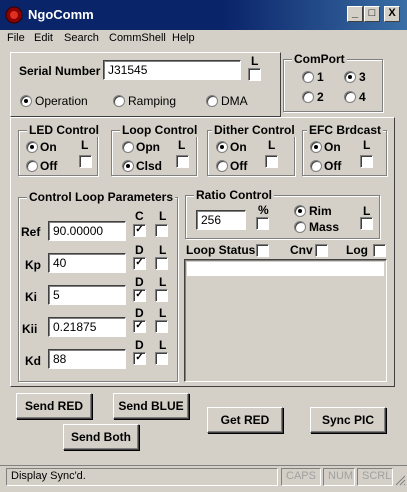  I want to click on send-red-button: Send RED, so click(54, 406).